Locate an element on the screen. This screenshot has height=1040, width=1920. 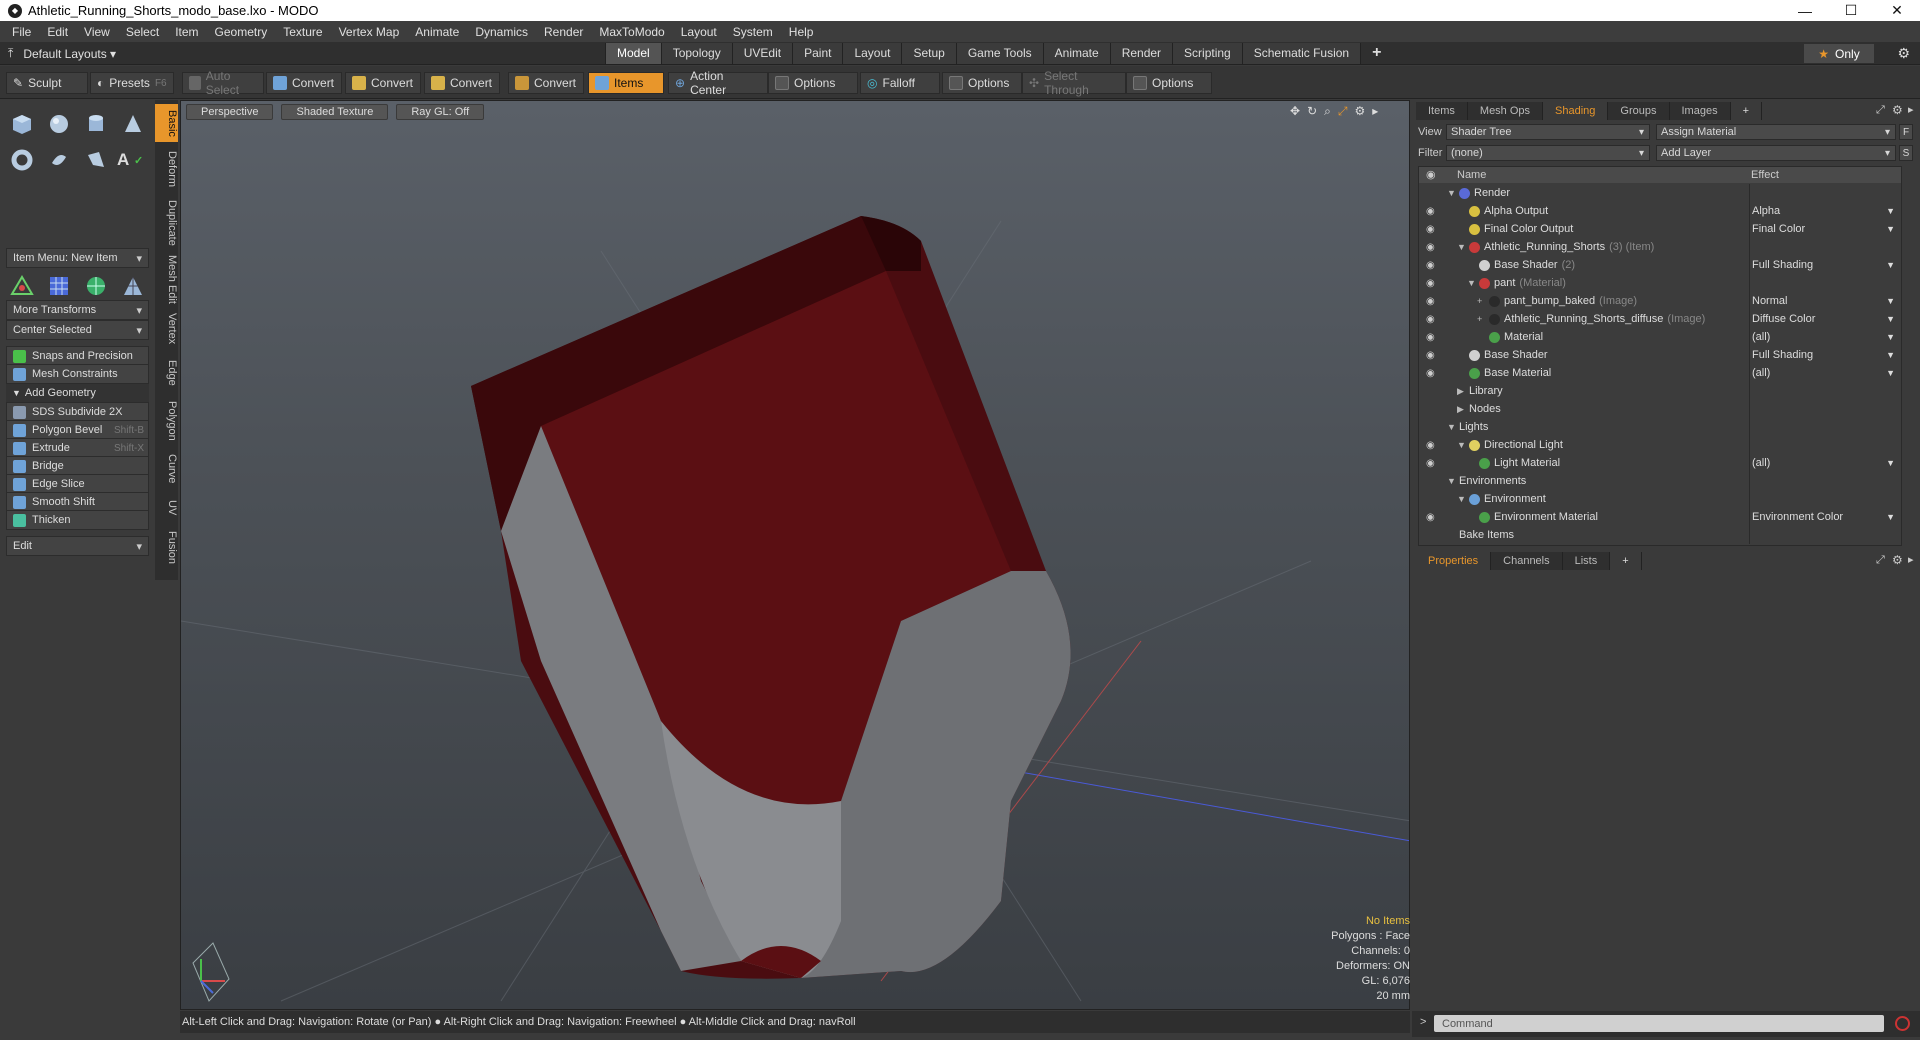
ray-gl-button: Ray GL: Off is located at coordinates (440, 112).